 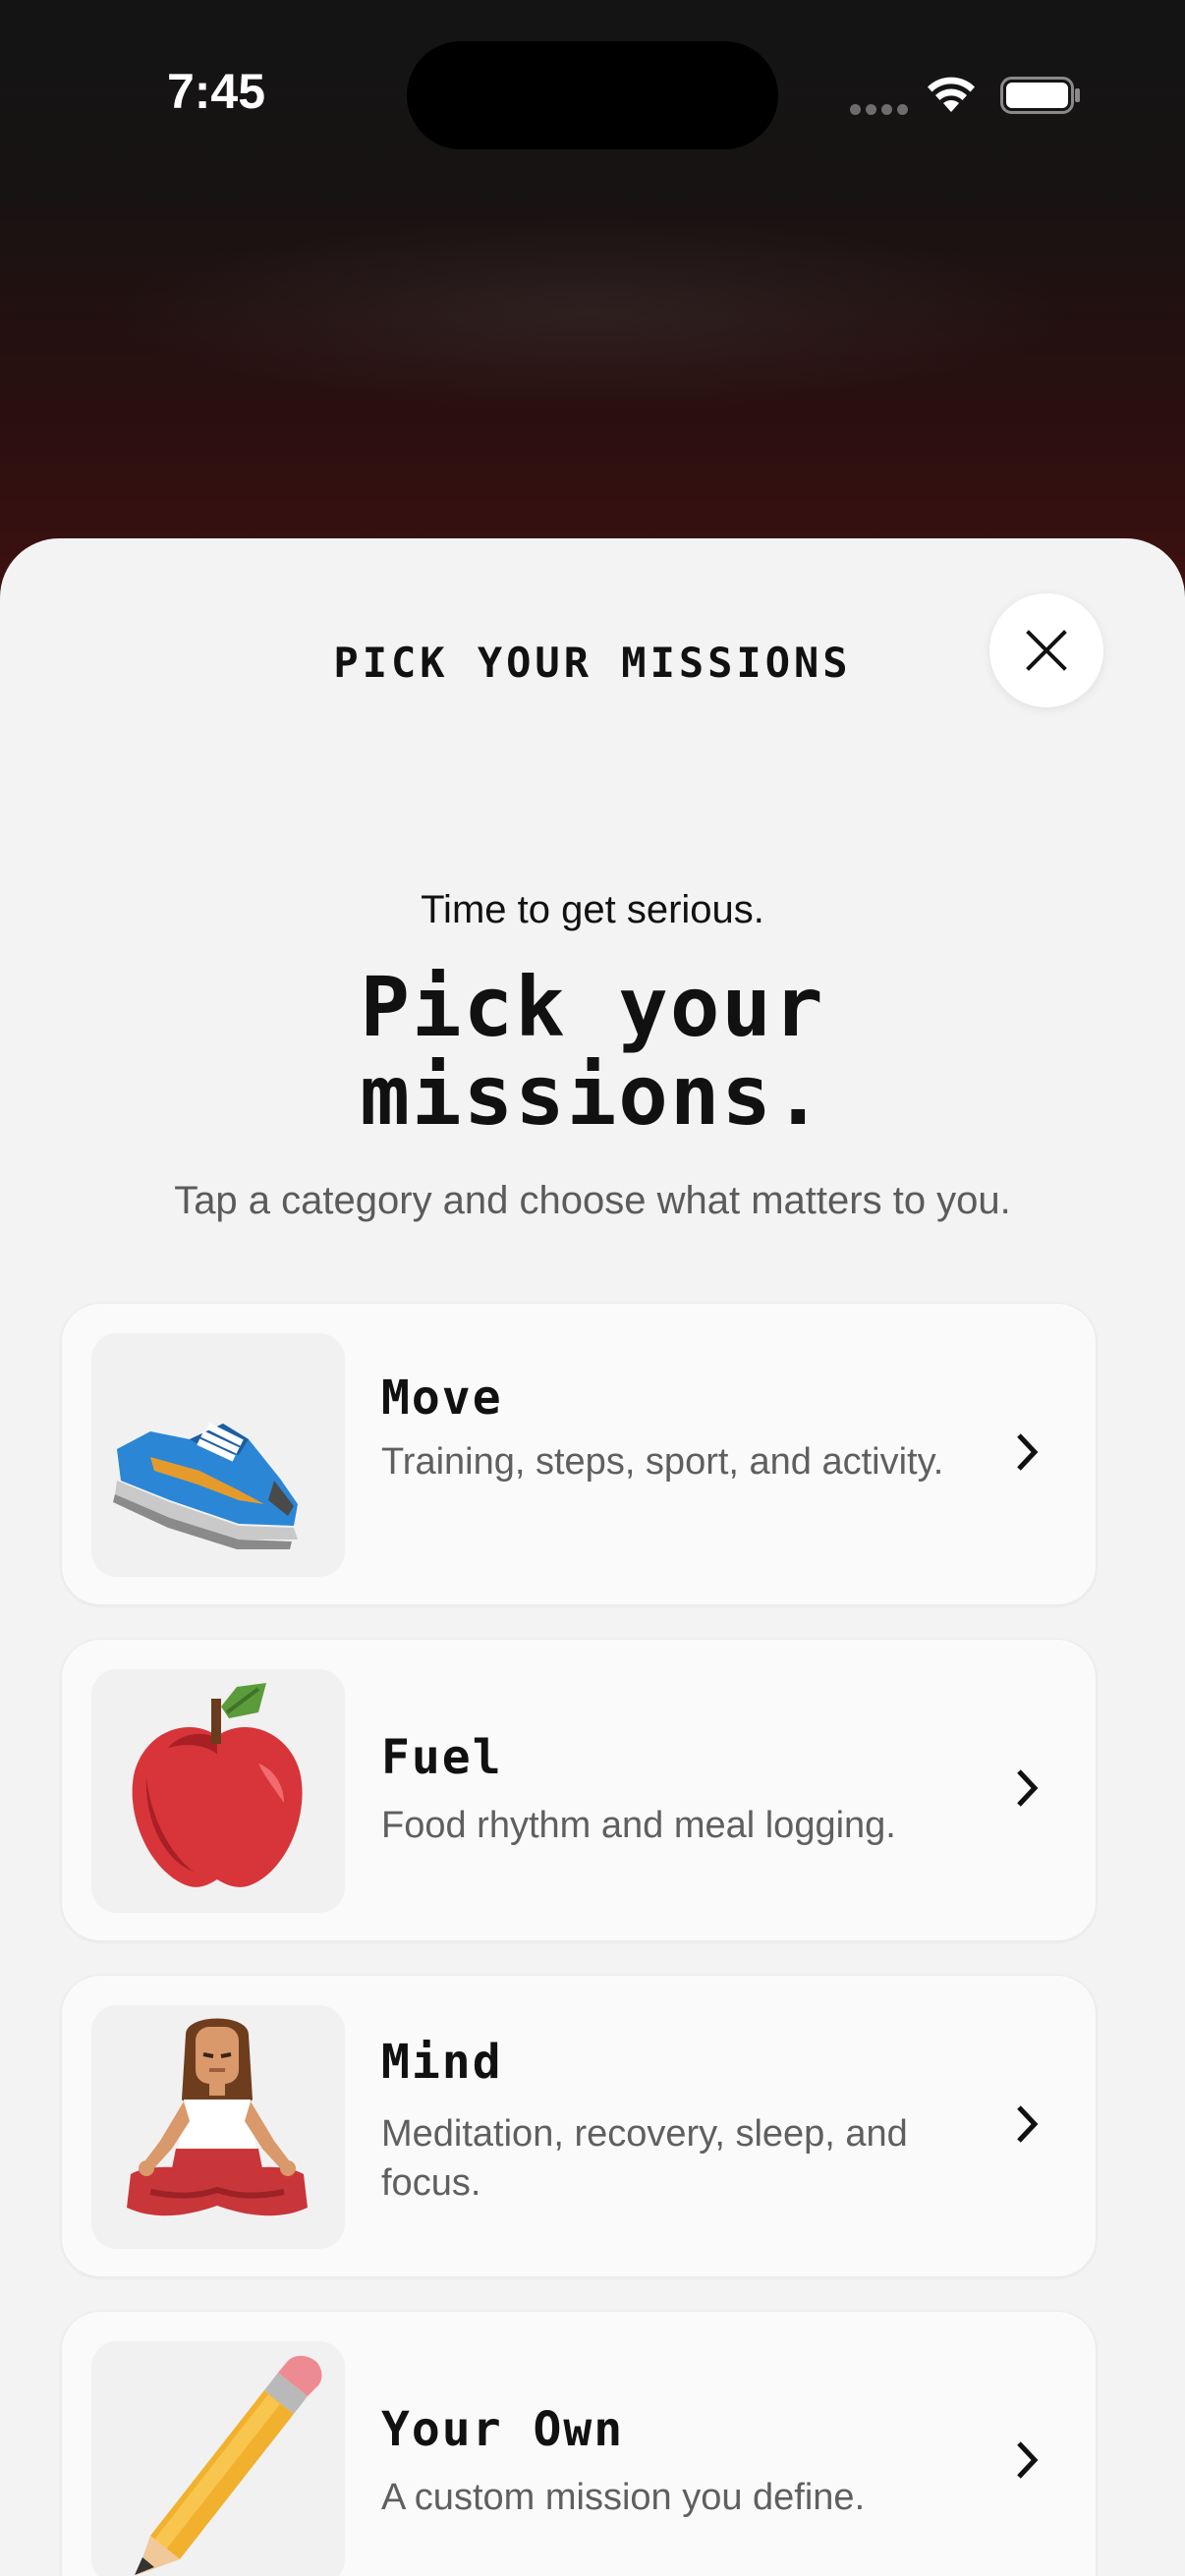 What do you see at coordinates (442, 1757) in the screenshot?
I see `category-title: Fuel` at bounding box center [442, 1757].